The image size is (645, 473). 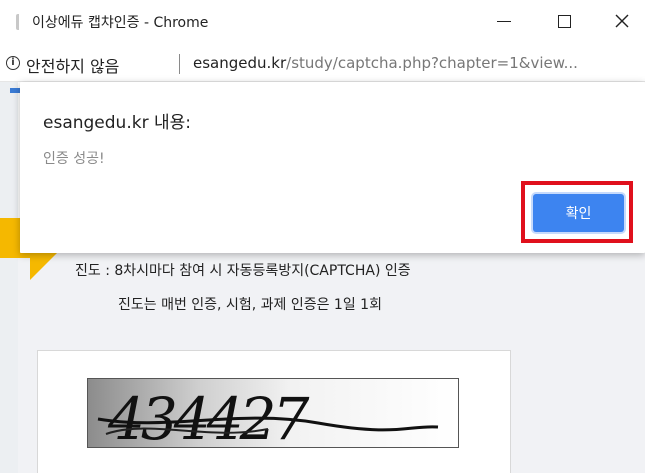 I want to click on address-divider, so click(x=179, y=64).